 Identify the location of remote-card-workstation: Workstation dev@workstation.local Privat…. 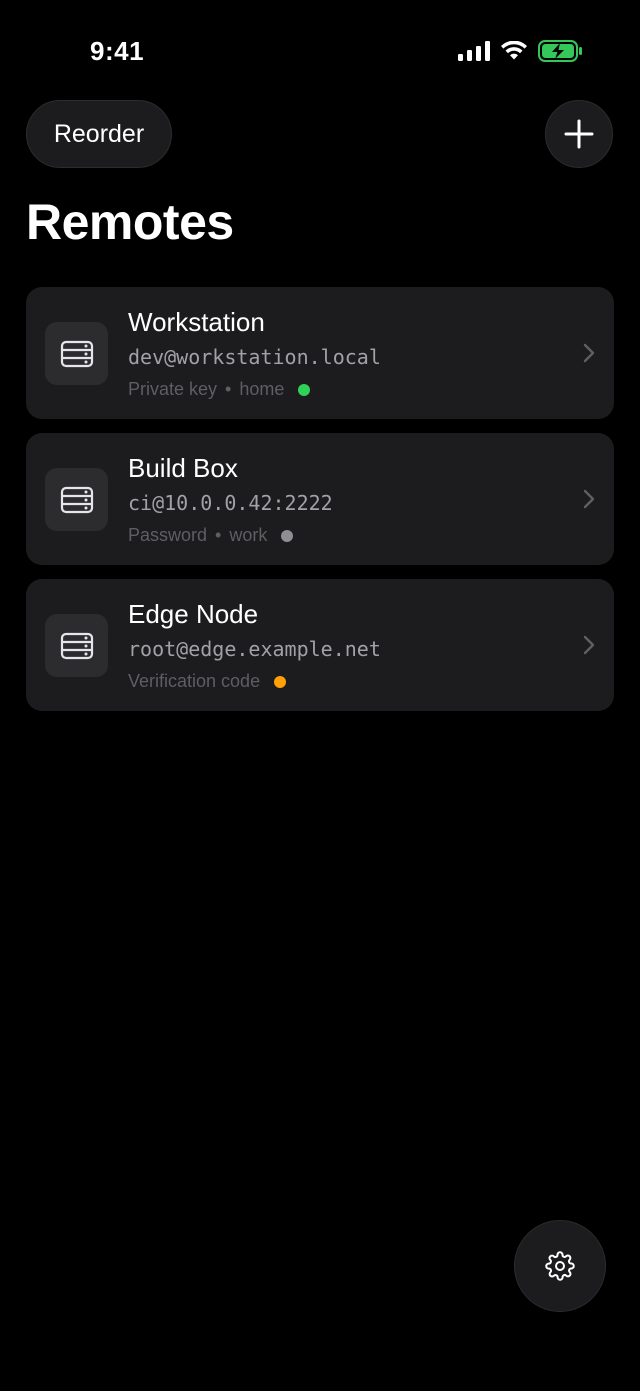
(320, 353).